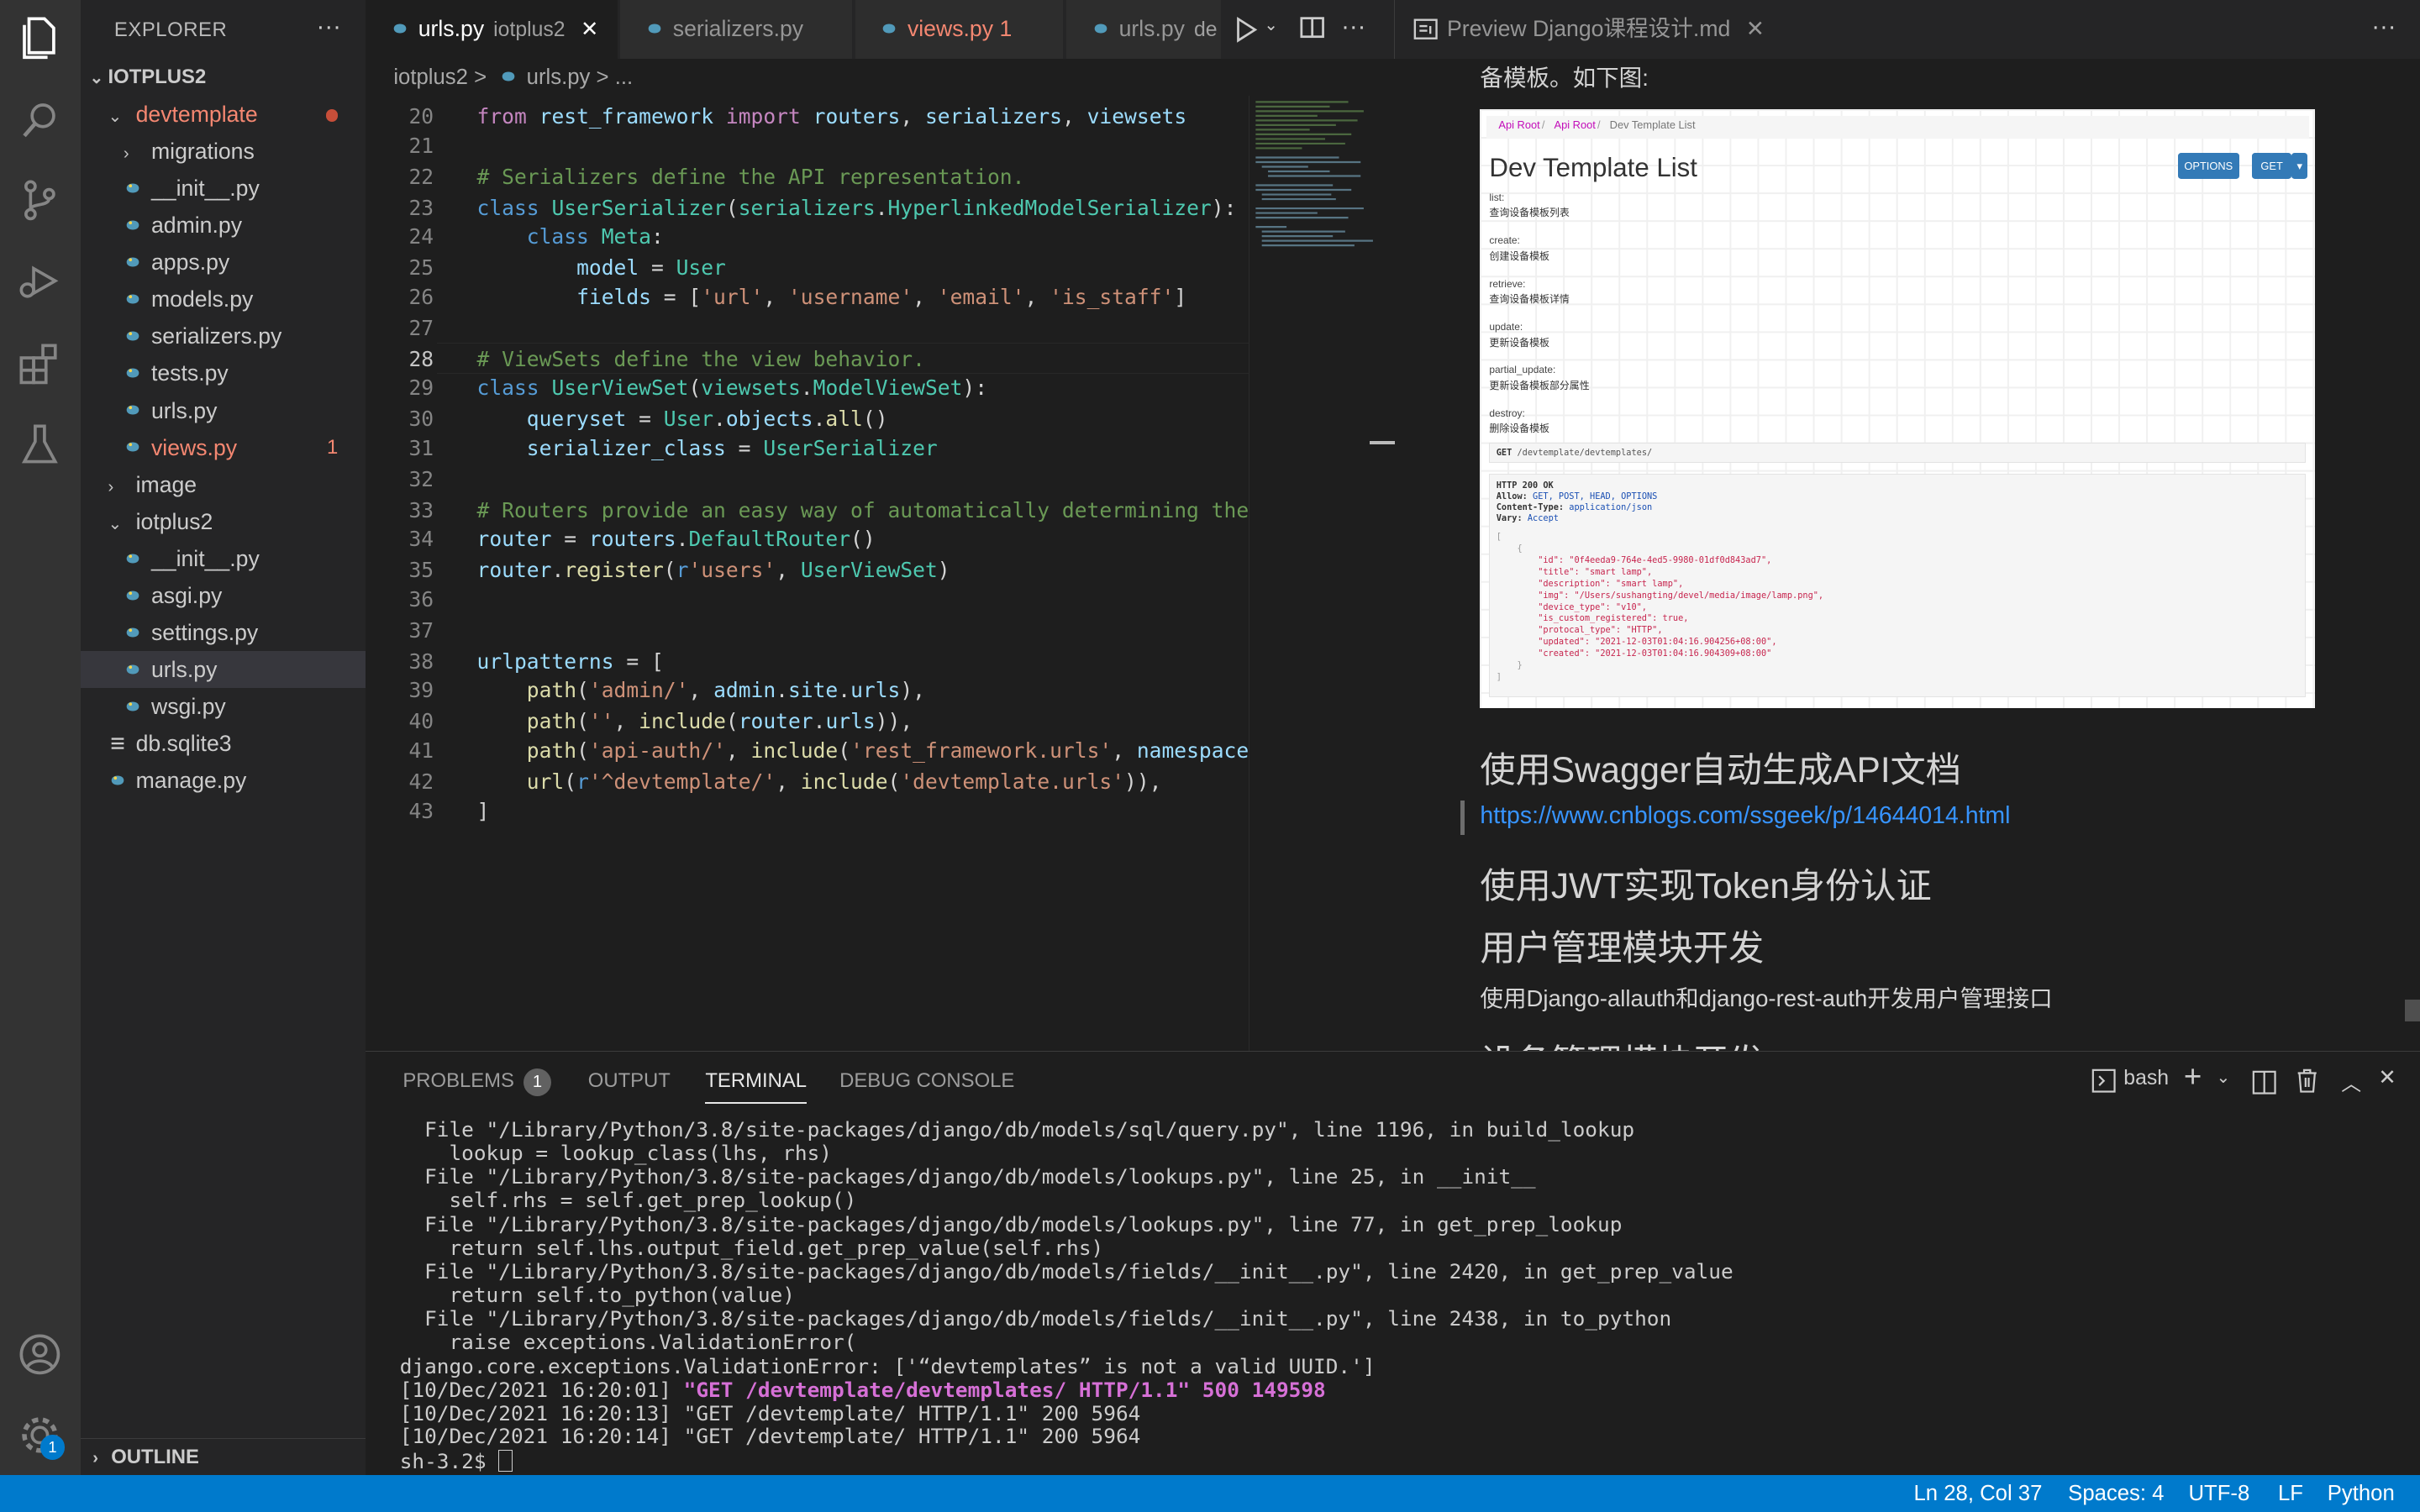 The height and width of the screenshot is (1512, 2420). I want to click on explorer-root: ⌄ IOTPLUS2, so click(224, 77).